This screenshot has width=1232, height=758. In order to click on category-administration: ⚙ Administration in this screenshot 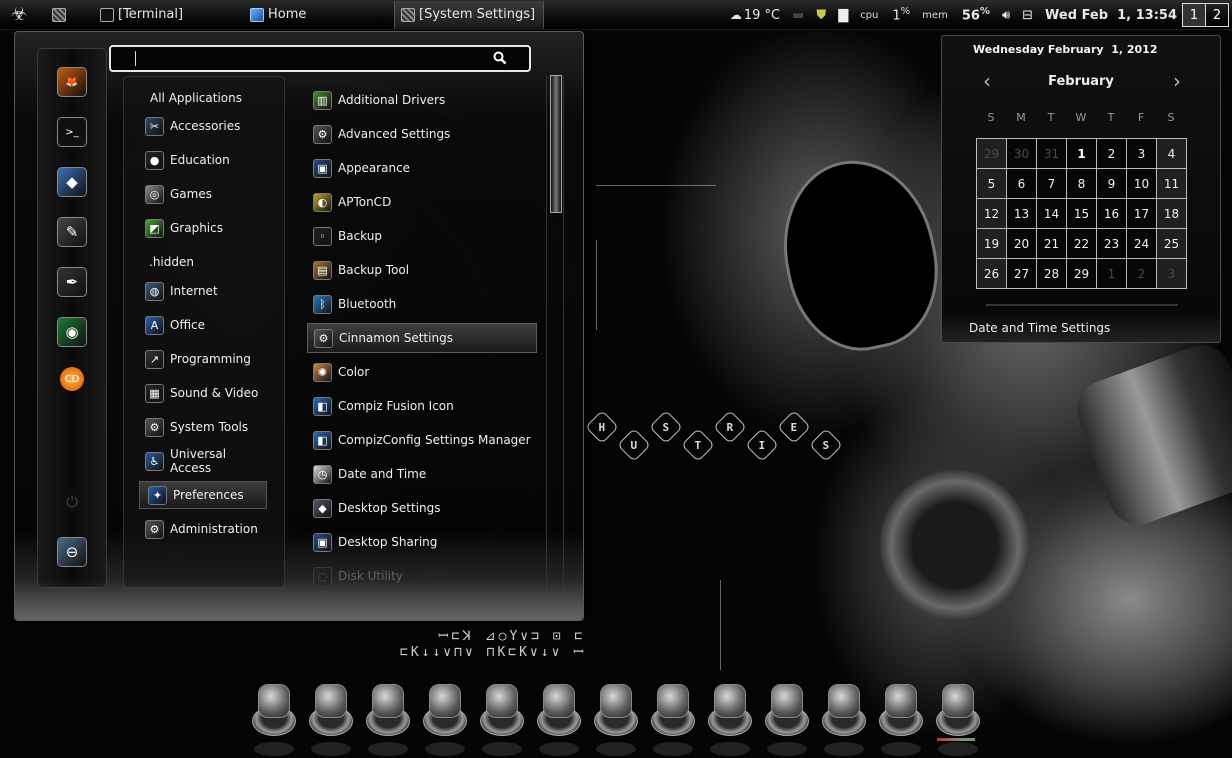, I will do `click(200, 529)`.